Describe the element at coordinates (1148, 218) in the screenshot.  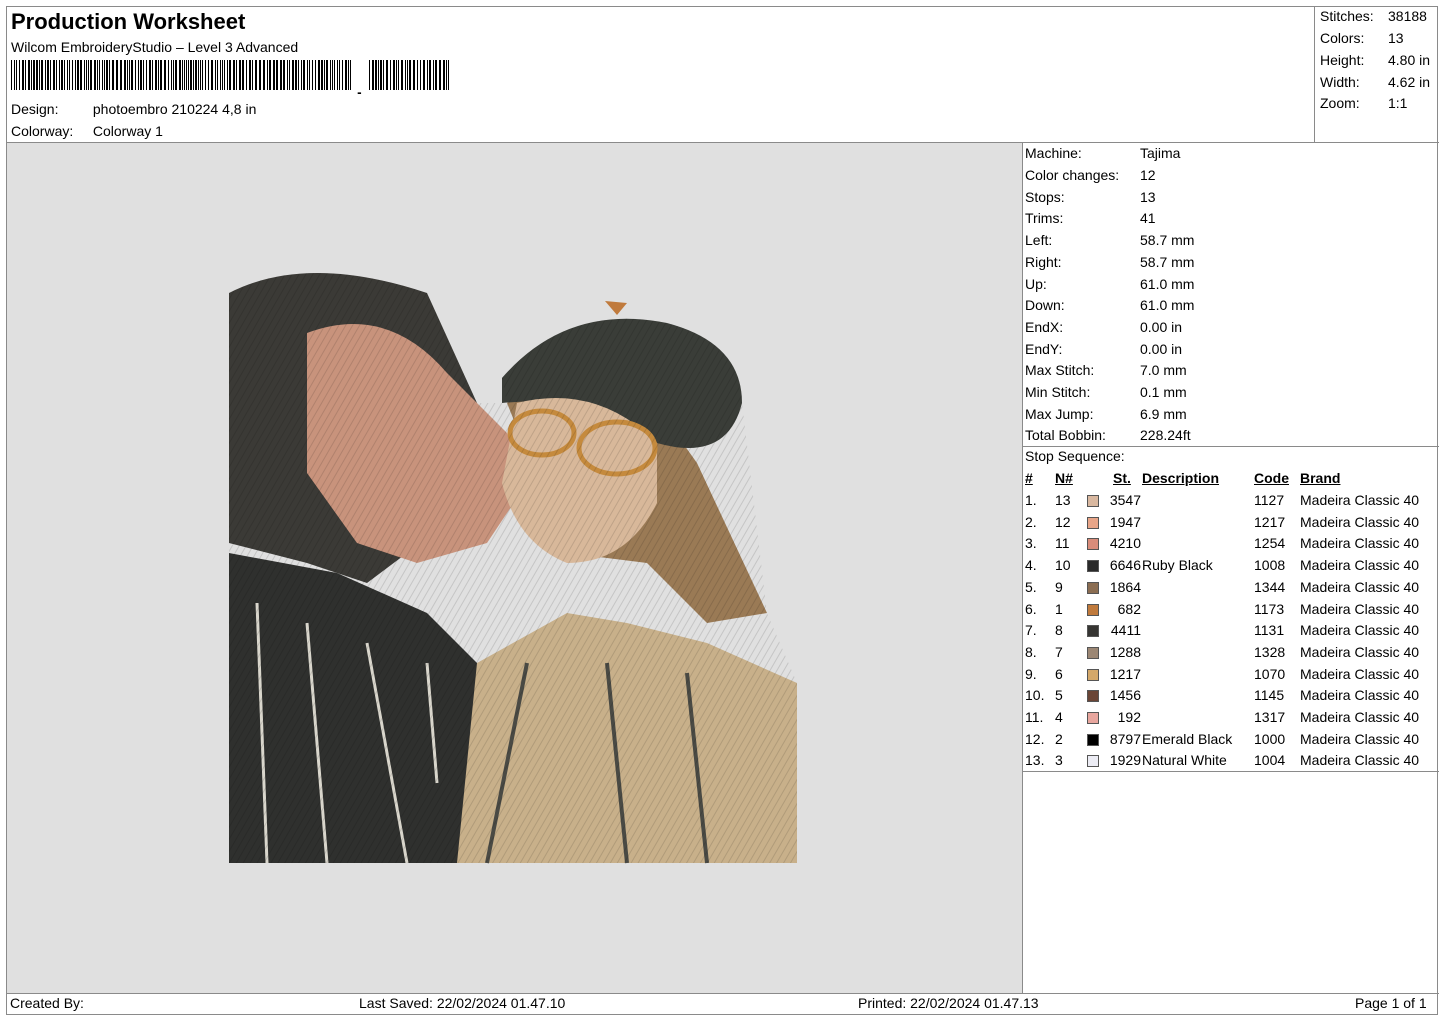
I see `info-value: 41` at that location.